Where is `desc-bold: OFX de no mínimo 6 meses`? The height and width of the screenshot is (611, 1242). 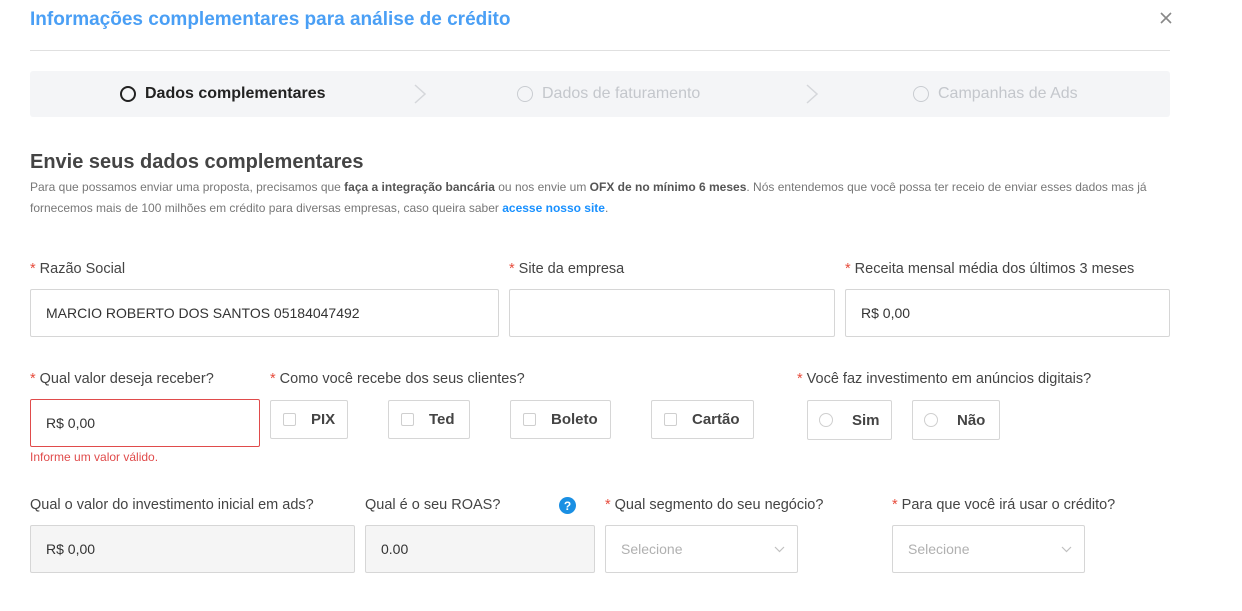
desc-bold: OFX de no mínimo 6 meses is located at coordinates (668, 187).